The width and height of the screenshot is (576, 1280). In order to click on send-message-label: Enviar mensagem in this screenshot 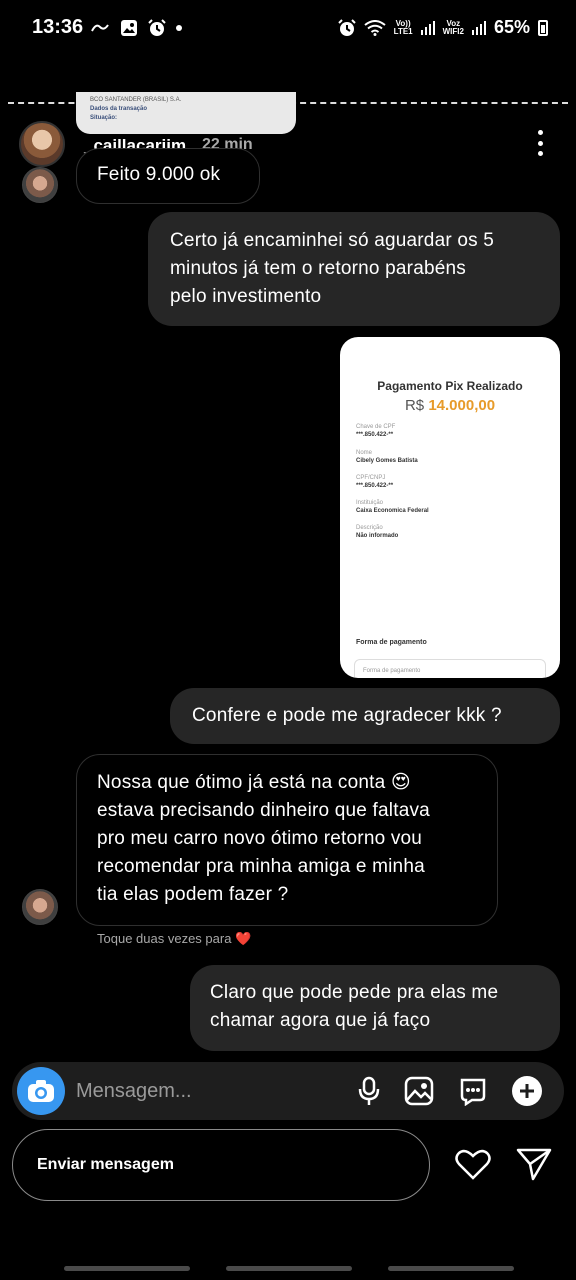, I will do `click(105, 1164)`.